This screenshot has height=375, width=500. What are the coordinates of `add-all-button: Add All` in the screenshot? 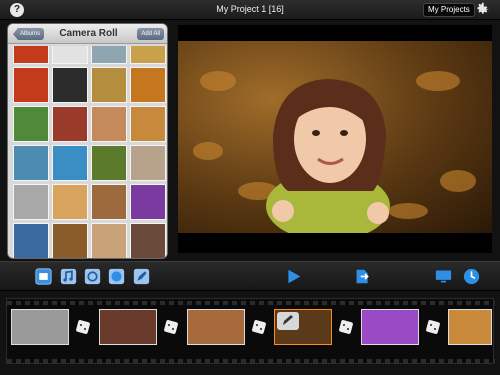 It's located at (150, 34).